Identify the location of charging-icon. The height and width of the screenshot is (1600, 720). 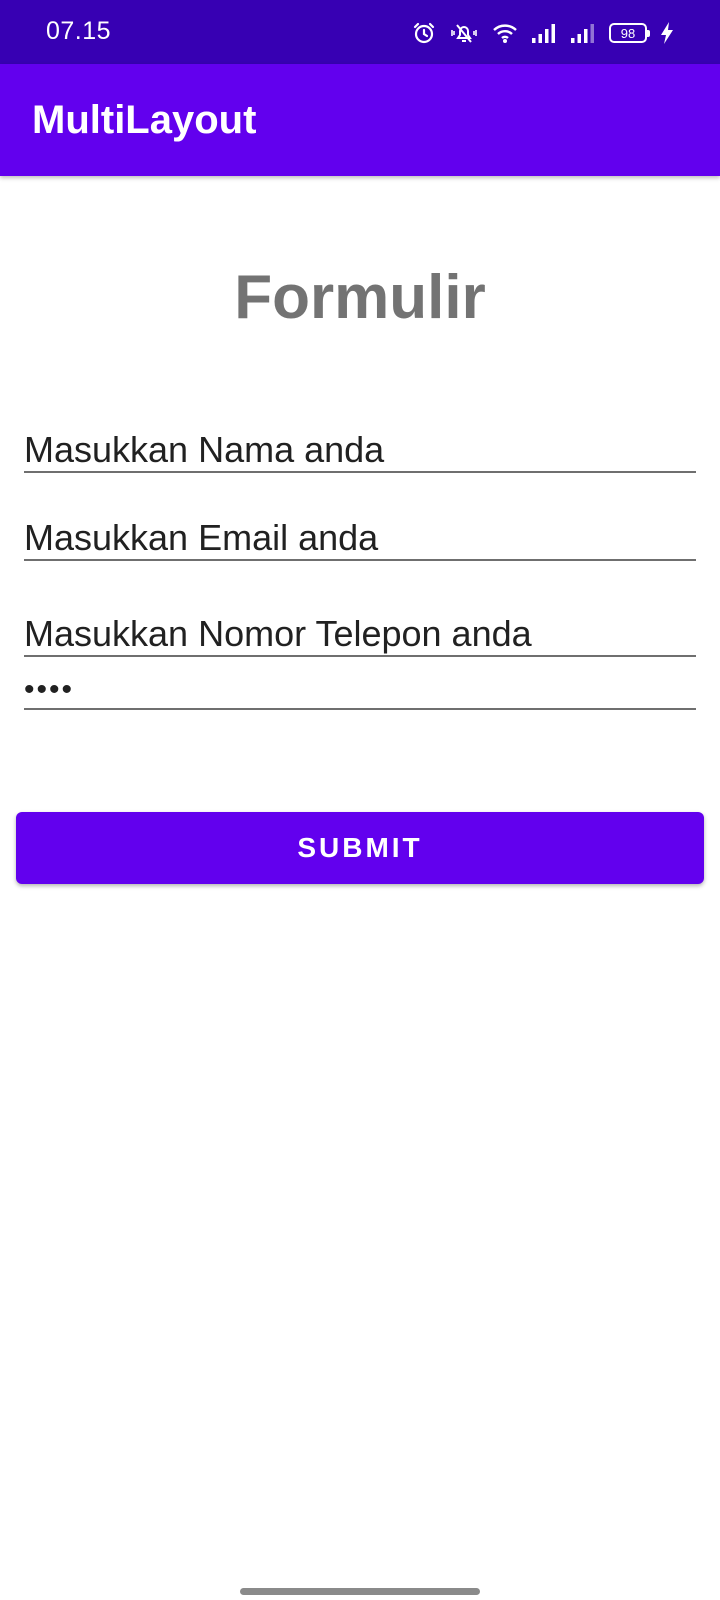
(667, 33).